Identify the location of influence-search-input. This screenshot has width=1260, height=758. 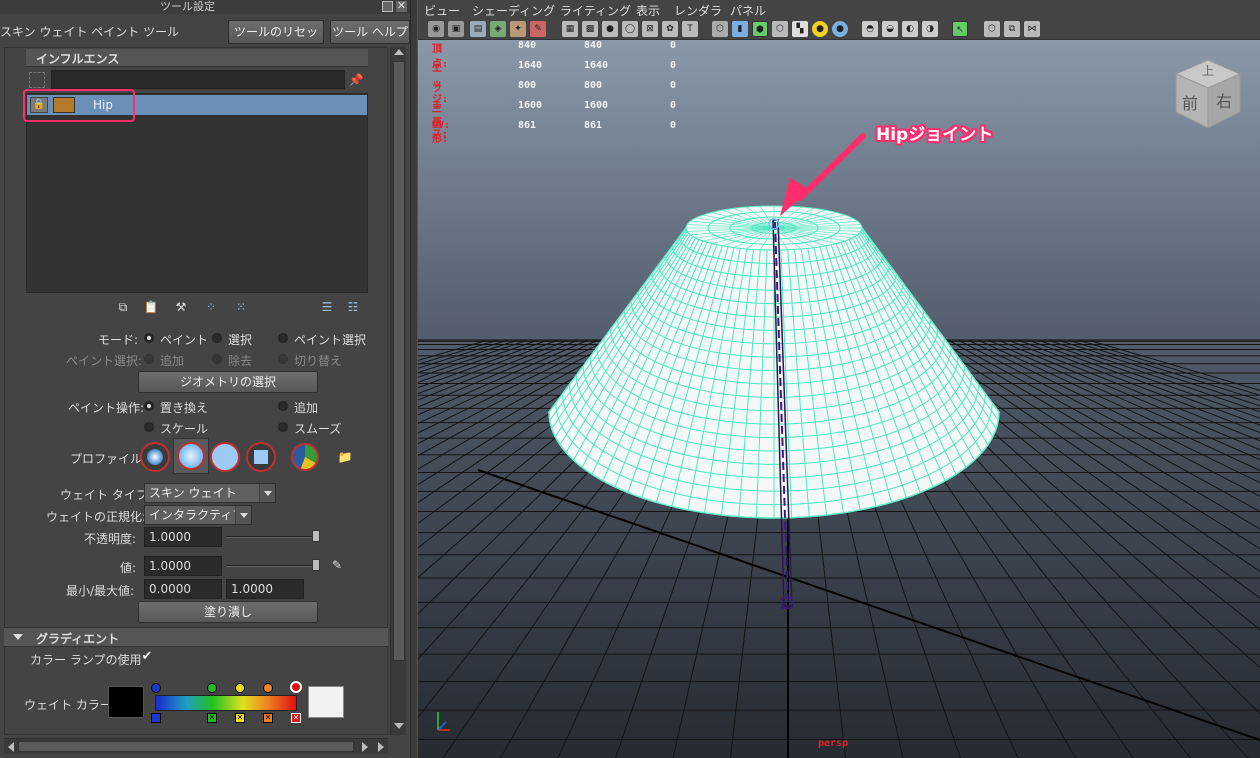
(198, 79).